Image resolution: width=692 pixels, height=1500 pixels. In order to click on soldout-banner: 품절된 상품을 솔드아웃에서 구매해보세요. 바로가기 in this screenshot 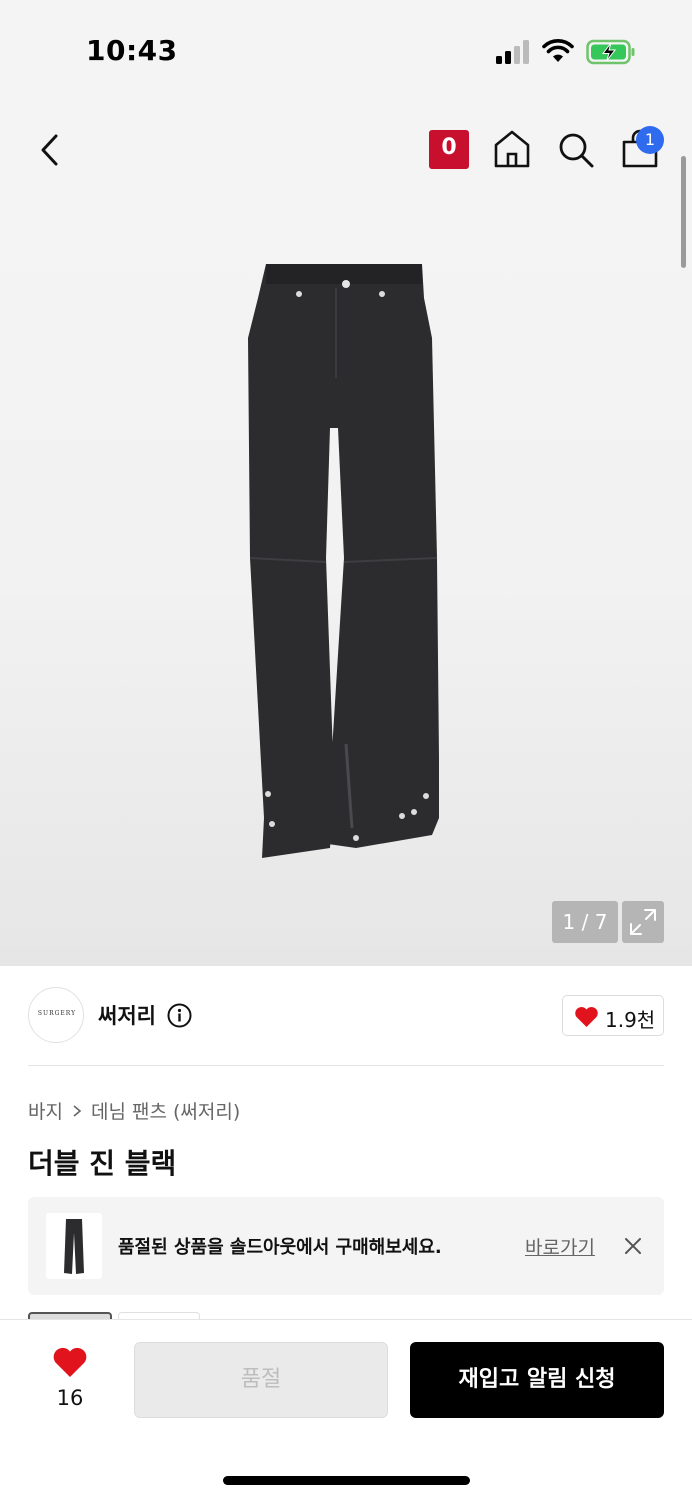, I will do `click(346, 1246)`.